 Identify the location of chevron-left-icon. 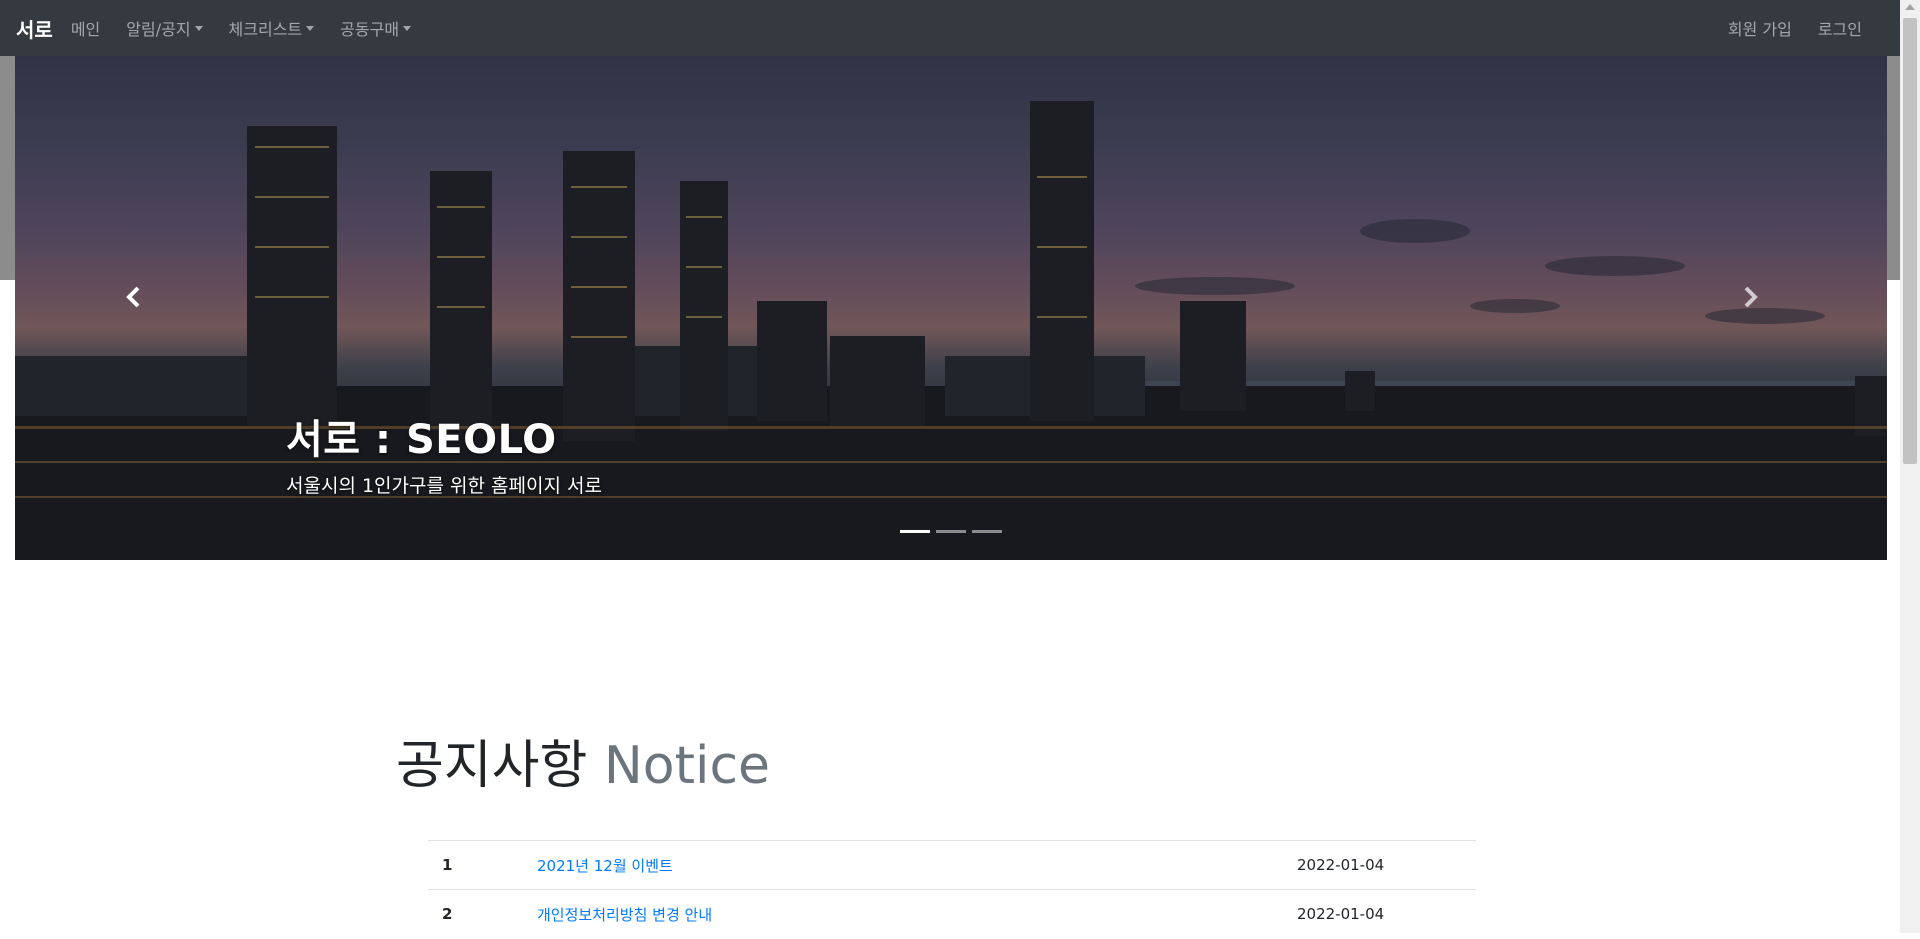
(133, 297).